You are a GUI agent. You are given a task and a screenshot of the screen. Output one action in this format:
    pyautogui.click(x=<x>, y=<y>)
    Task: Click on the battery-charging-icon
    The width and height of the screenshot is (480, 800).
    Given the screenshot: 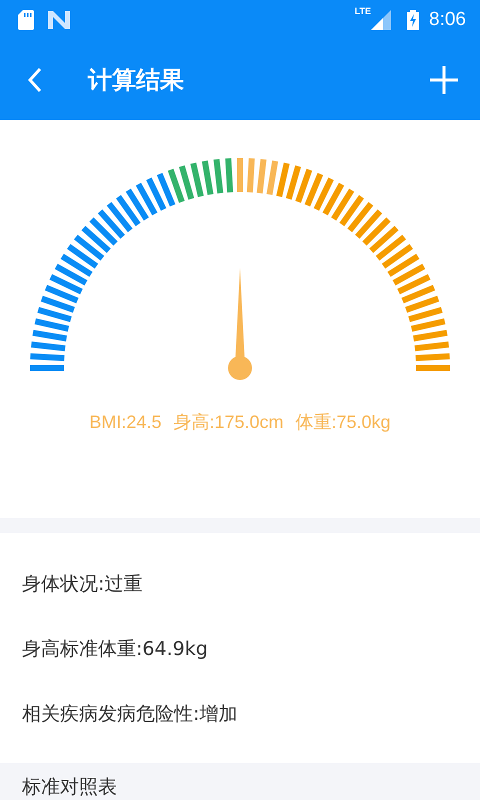 What is the action you would take?
    pyautogui.click(x=413, y=20)
    